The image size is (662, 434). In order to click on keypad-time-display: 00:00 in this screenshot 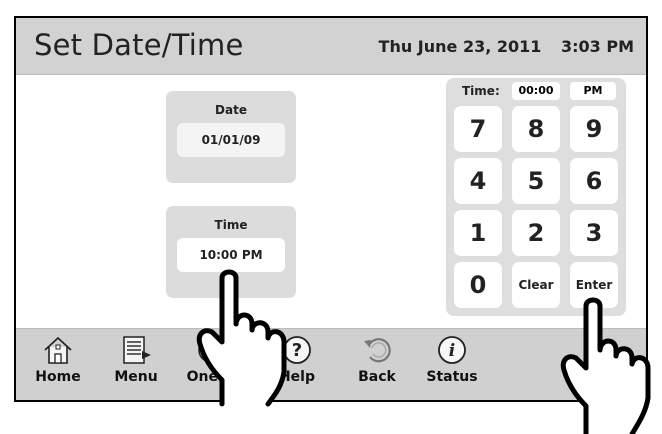, I will do `click(536, 91)`.